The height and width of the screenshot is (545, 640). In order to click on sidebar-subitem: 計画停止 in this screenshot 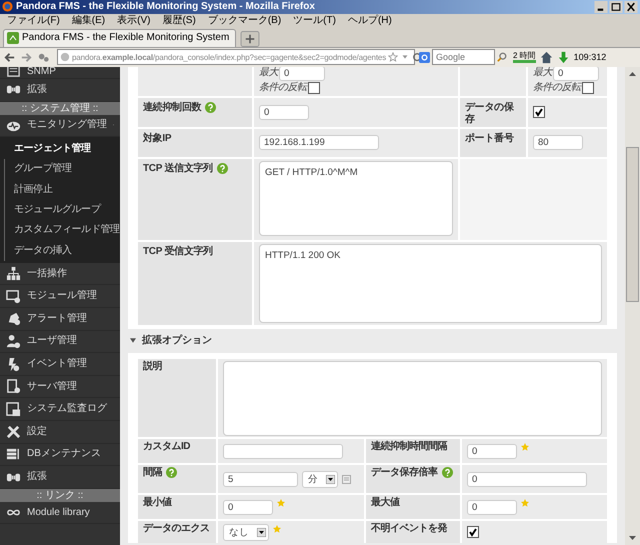, I will do `click(62, 190)`.